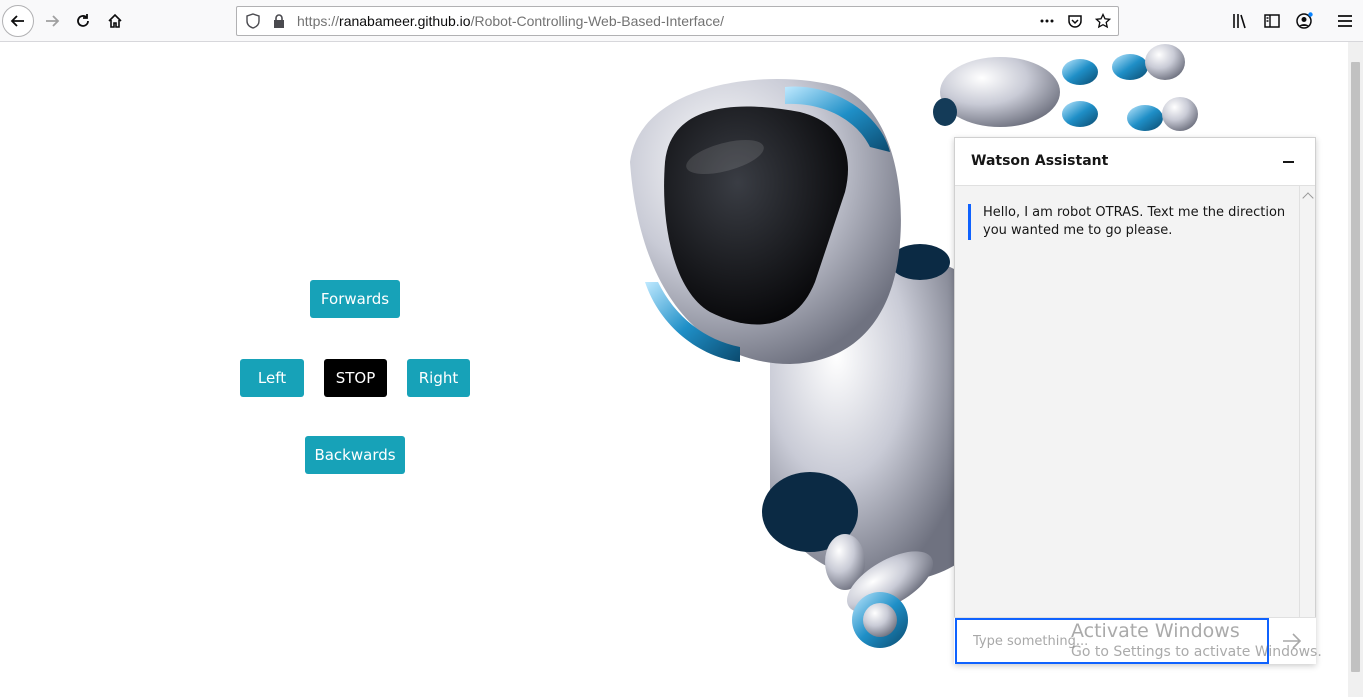  I want to click on arrow-right-icon, so click(53, 21).